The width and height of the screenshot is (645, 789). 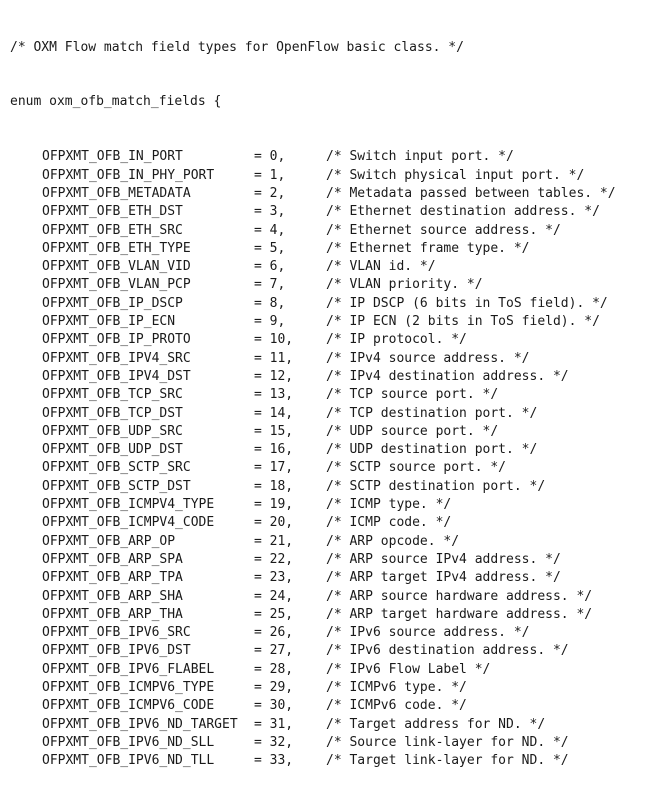 What do you see at coordinates (270, 230) in the screenshot?
I see `enum-entry-value: = 4,` at bounding box center [270, 230].